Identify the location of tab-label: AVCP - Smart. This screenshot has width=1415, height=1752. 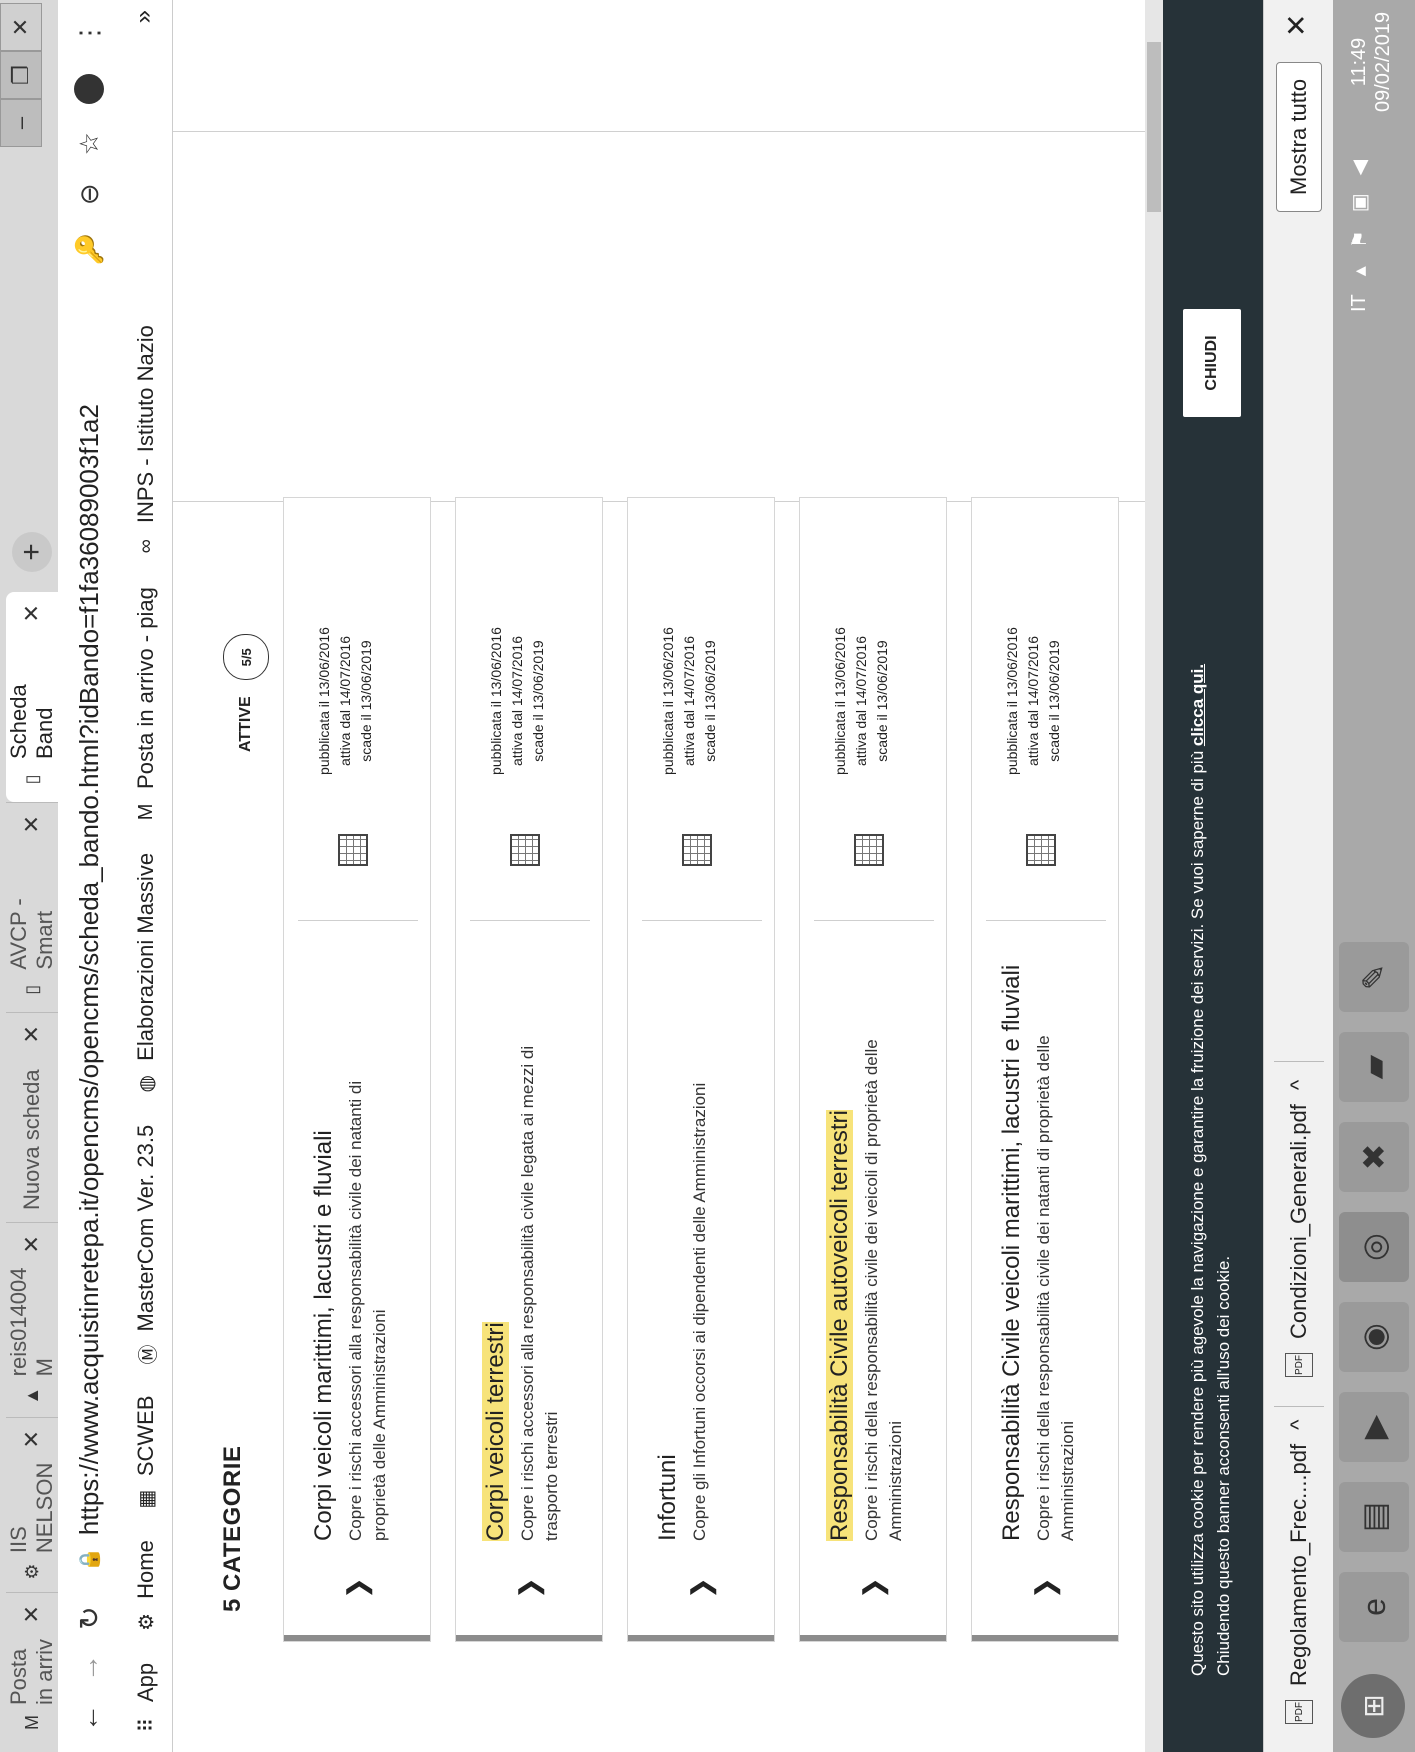
(31, 934).